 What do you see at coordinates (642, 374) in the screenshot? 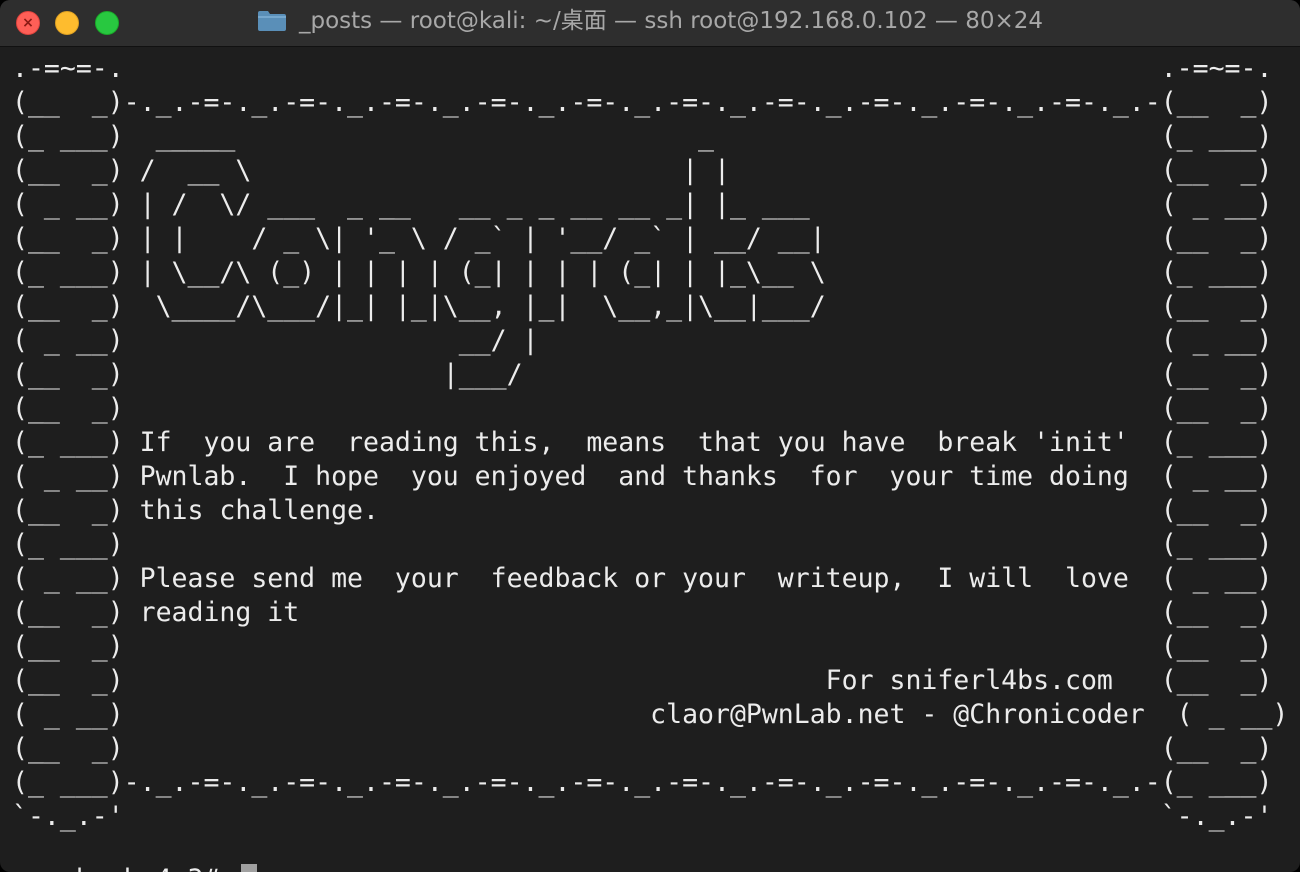
I see `terminal-line: (__ _) |___/ (__ _)` at bounding box center [642, 374].